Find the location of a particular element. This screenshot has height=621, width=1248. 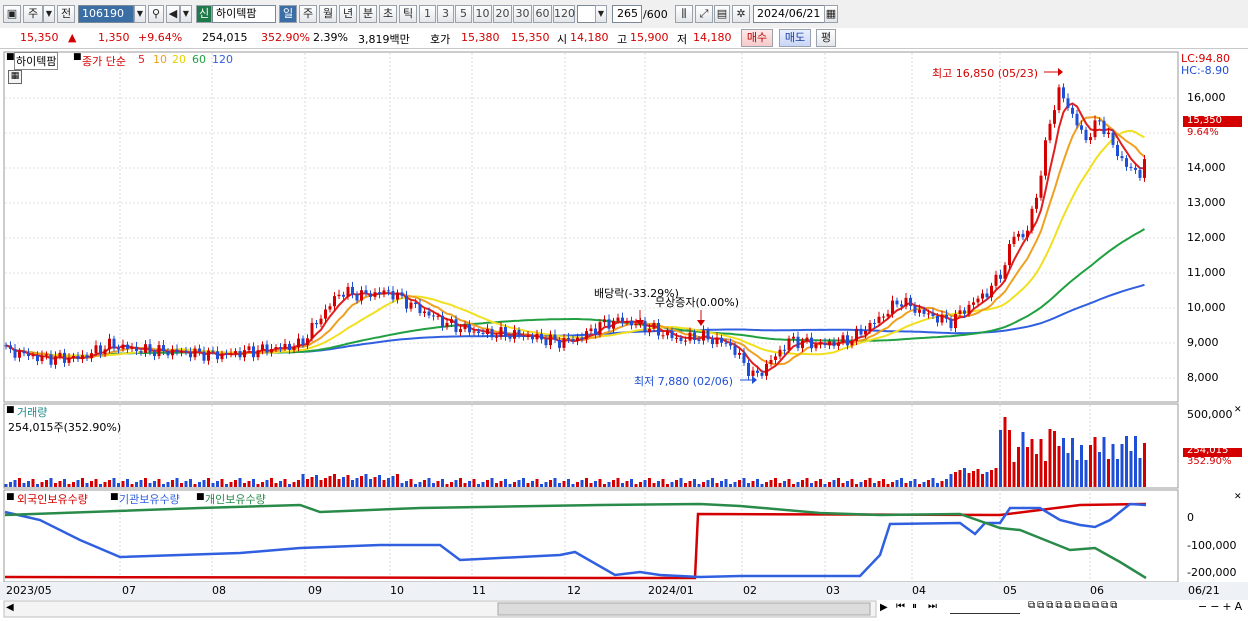

bar-count-input: 265 is located at coordinates (627, 14).